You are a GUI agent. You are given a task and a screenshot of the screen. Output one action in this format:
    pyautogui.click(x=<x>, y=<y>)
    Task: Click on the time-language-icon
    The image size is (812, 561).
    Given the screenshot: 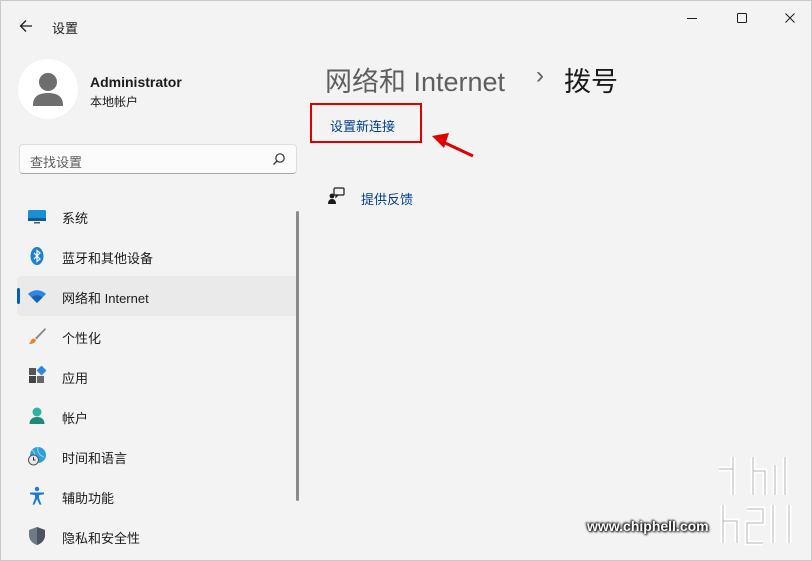 What is the action you would take?
    pyautogui.click(x=37, y=456)
    